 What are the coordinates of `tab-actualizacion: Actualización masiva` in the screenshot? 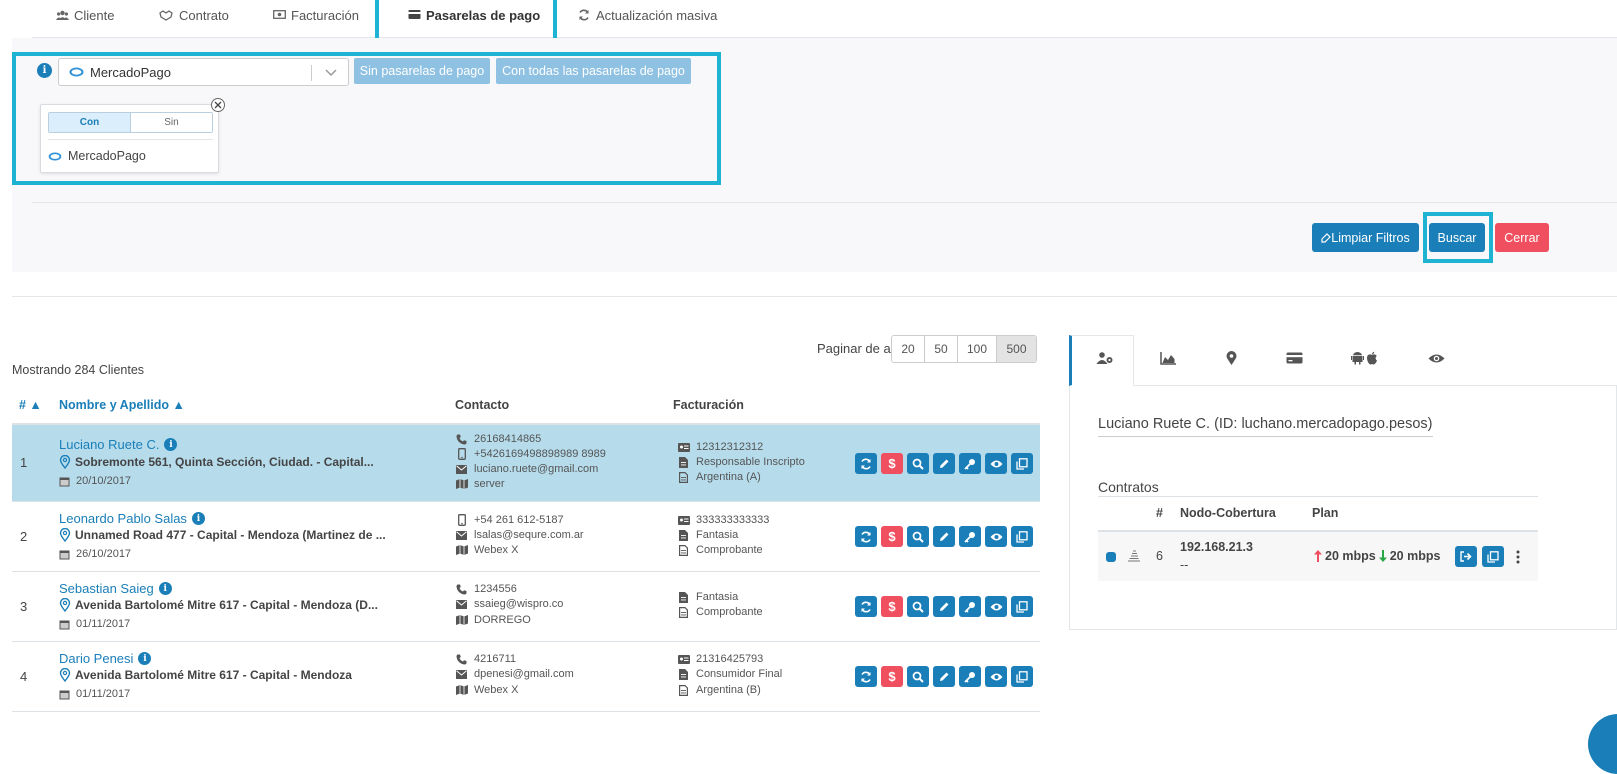 It's located at (647, 15).